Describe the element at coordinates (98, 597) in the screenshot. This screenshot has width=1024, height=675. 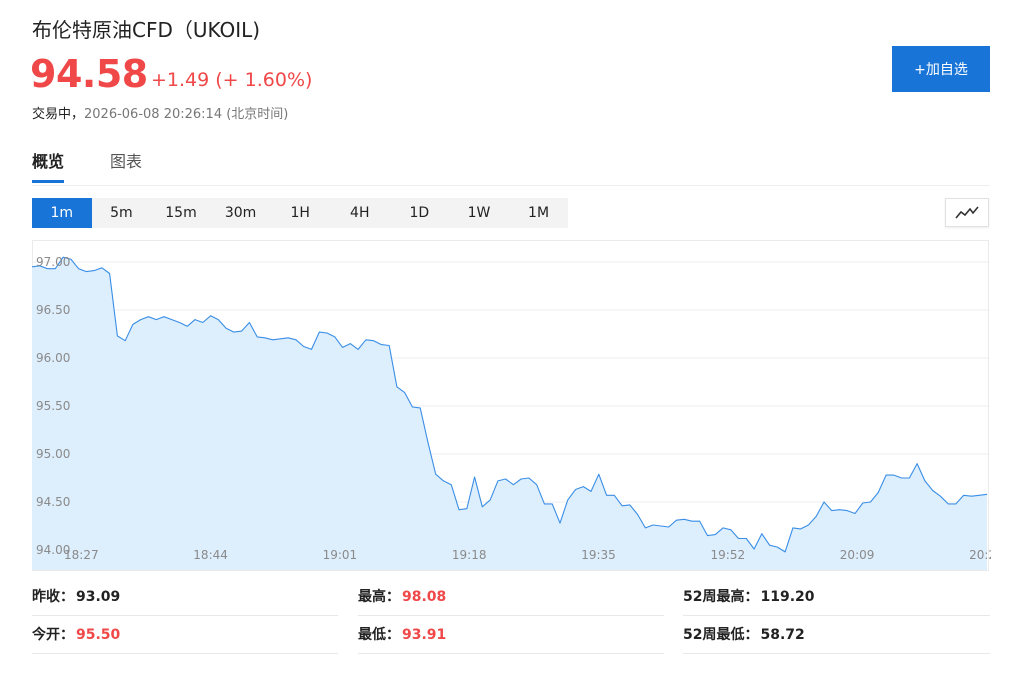
I see `stat-value: 93.09` at that location.